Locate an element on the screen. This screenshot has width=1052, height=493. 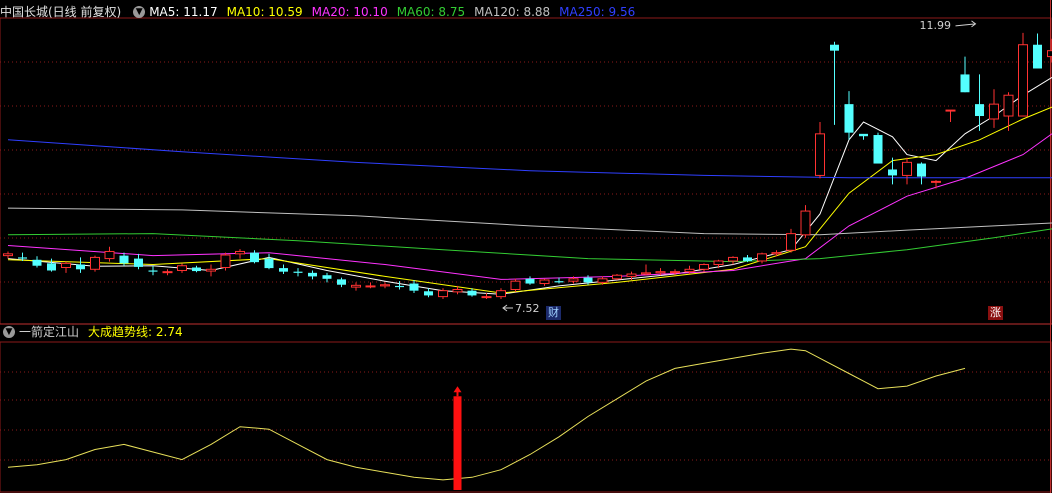
signal-arrow-stem is located at coordinates (457, 394).